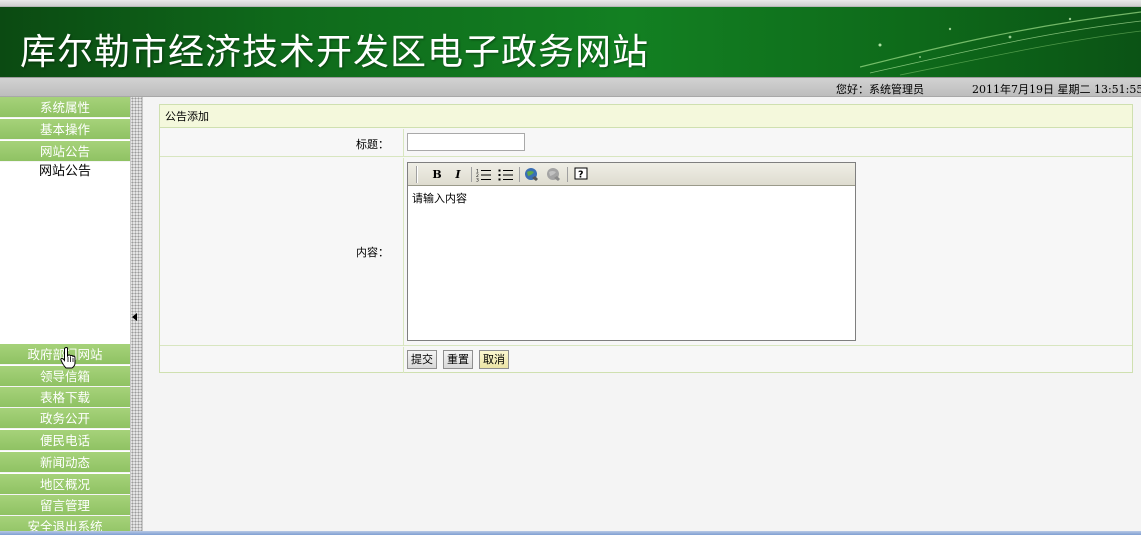 This screenshot has width=1141, height=535. What do you see at coordinates (417, 174) in the screenshot?
I see `toolbar-grip` at bounding box center [417, 174].